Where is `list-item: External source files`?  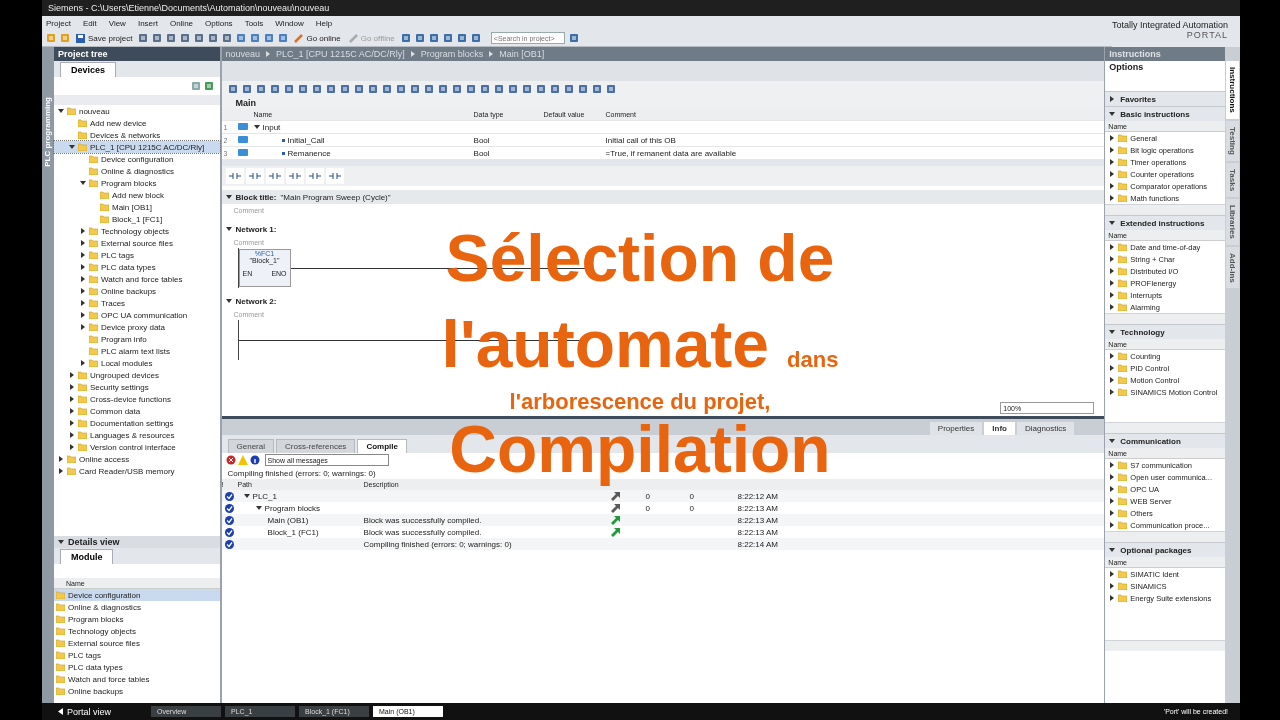
list-item: External source files is located at coordinates (136, 643).